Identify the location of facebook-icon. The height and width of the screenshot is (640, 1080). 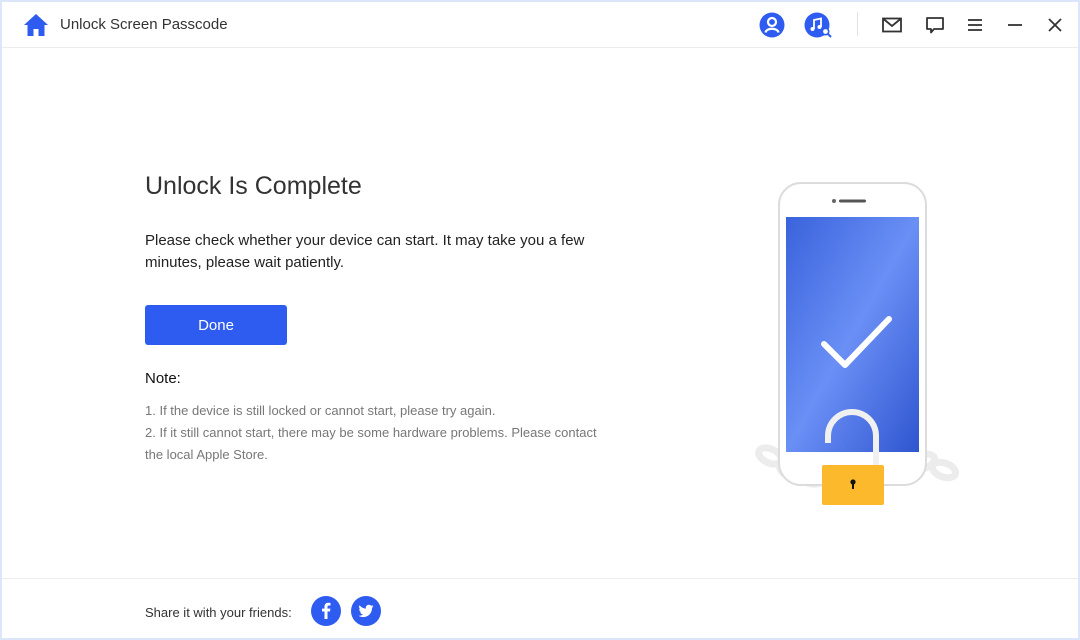
(326, 610).